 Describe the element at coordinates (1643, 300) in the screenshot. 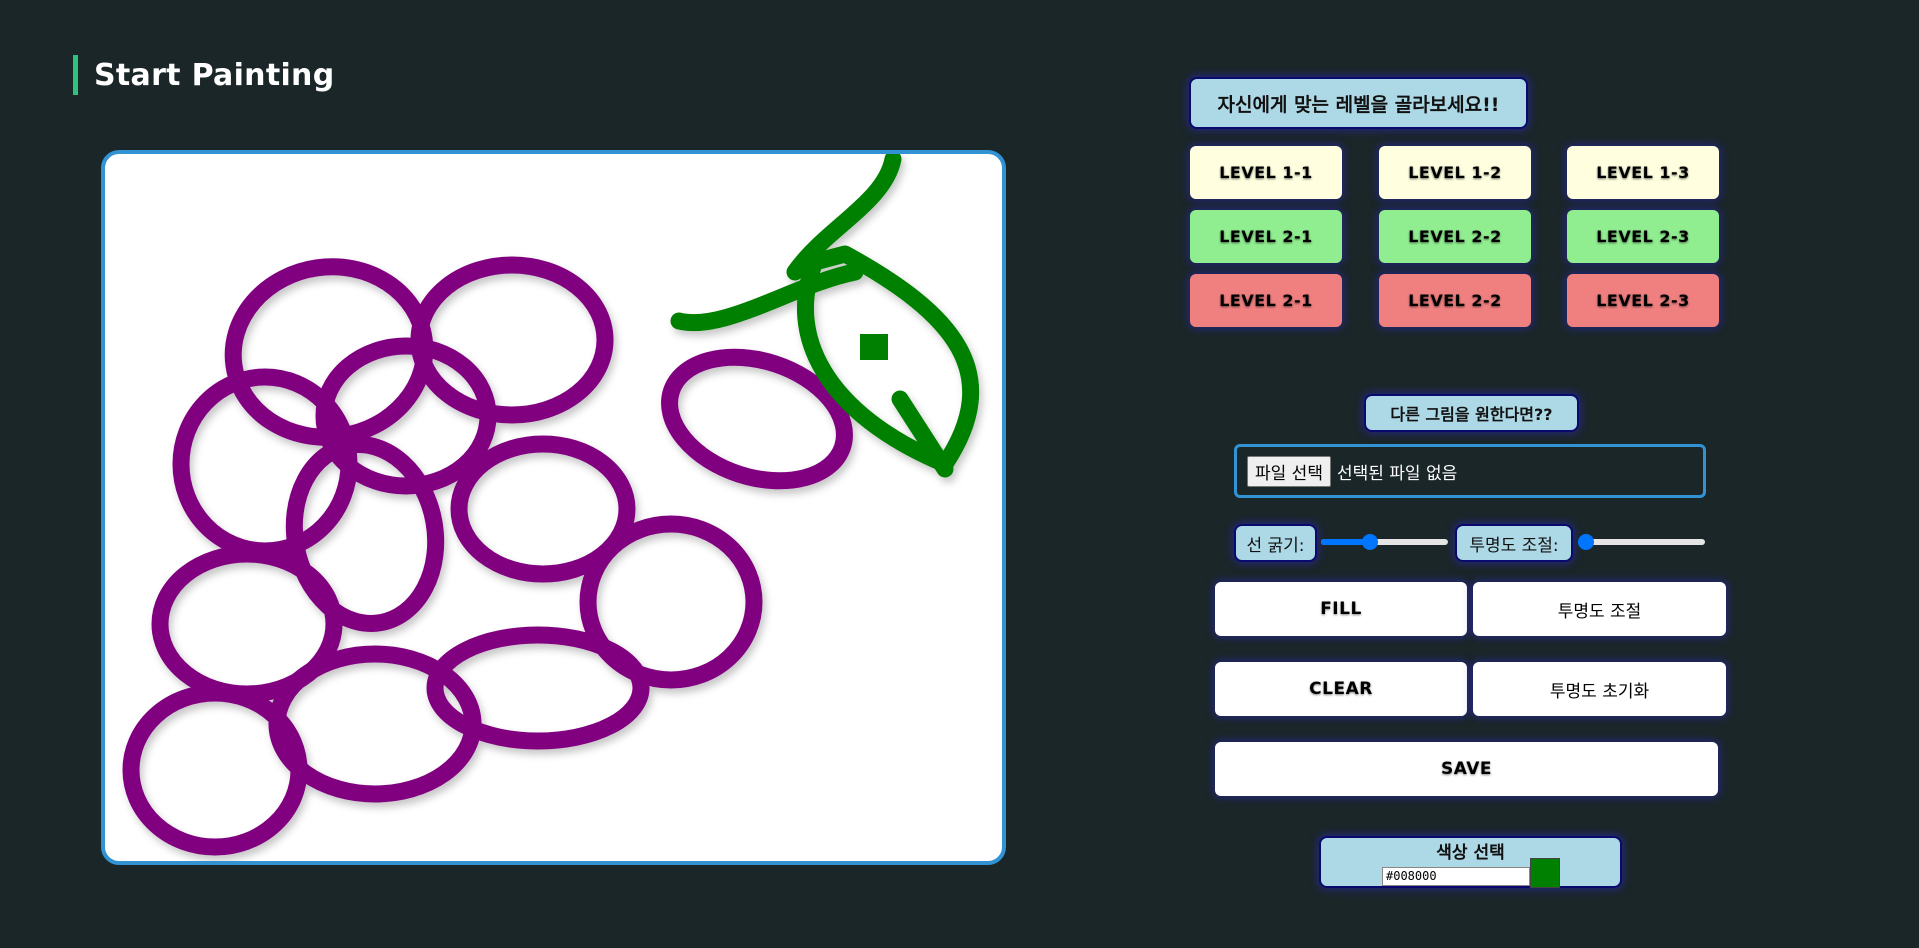

I see `level-3-3-button: LEVEL 2-3` at that location.